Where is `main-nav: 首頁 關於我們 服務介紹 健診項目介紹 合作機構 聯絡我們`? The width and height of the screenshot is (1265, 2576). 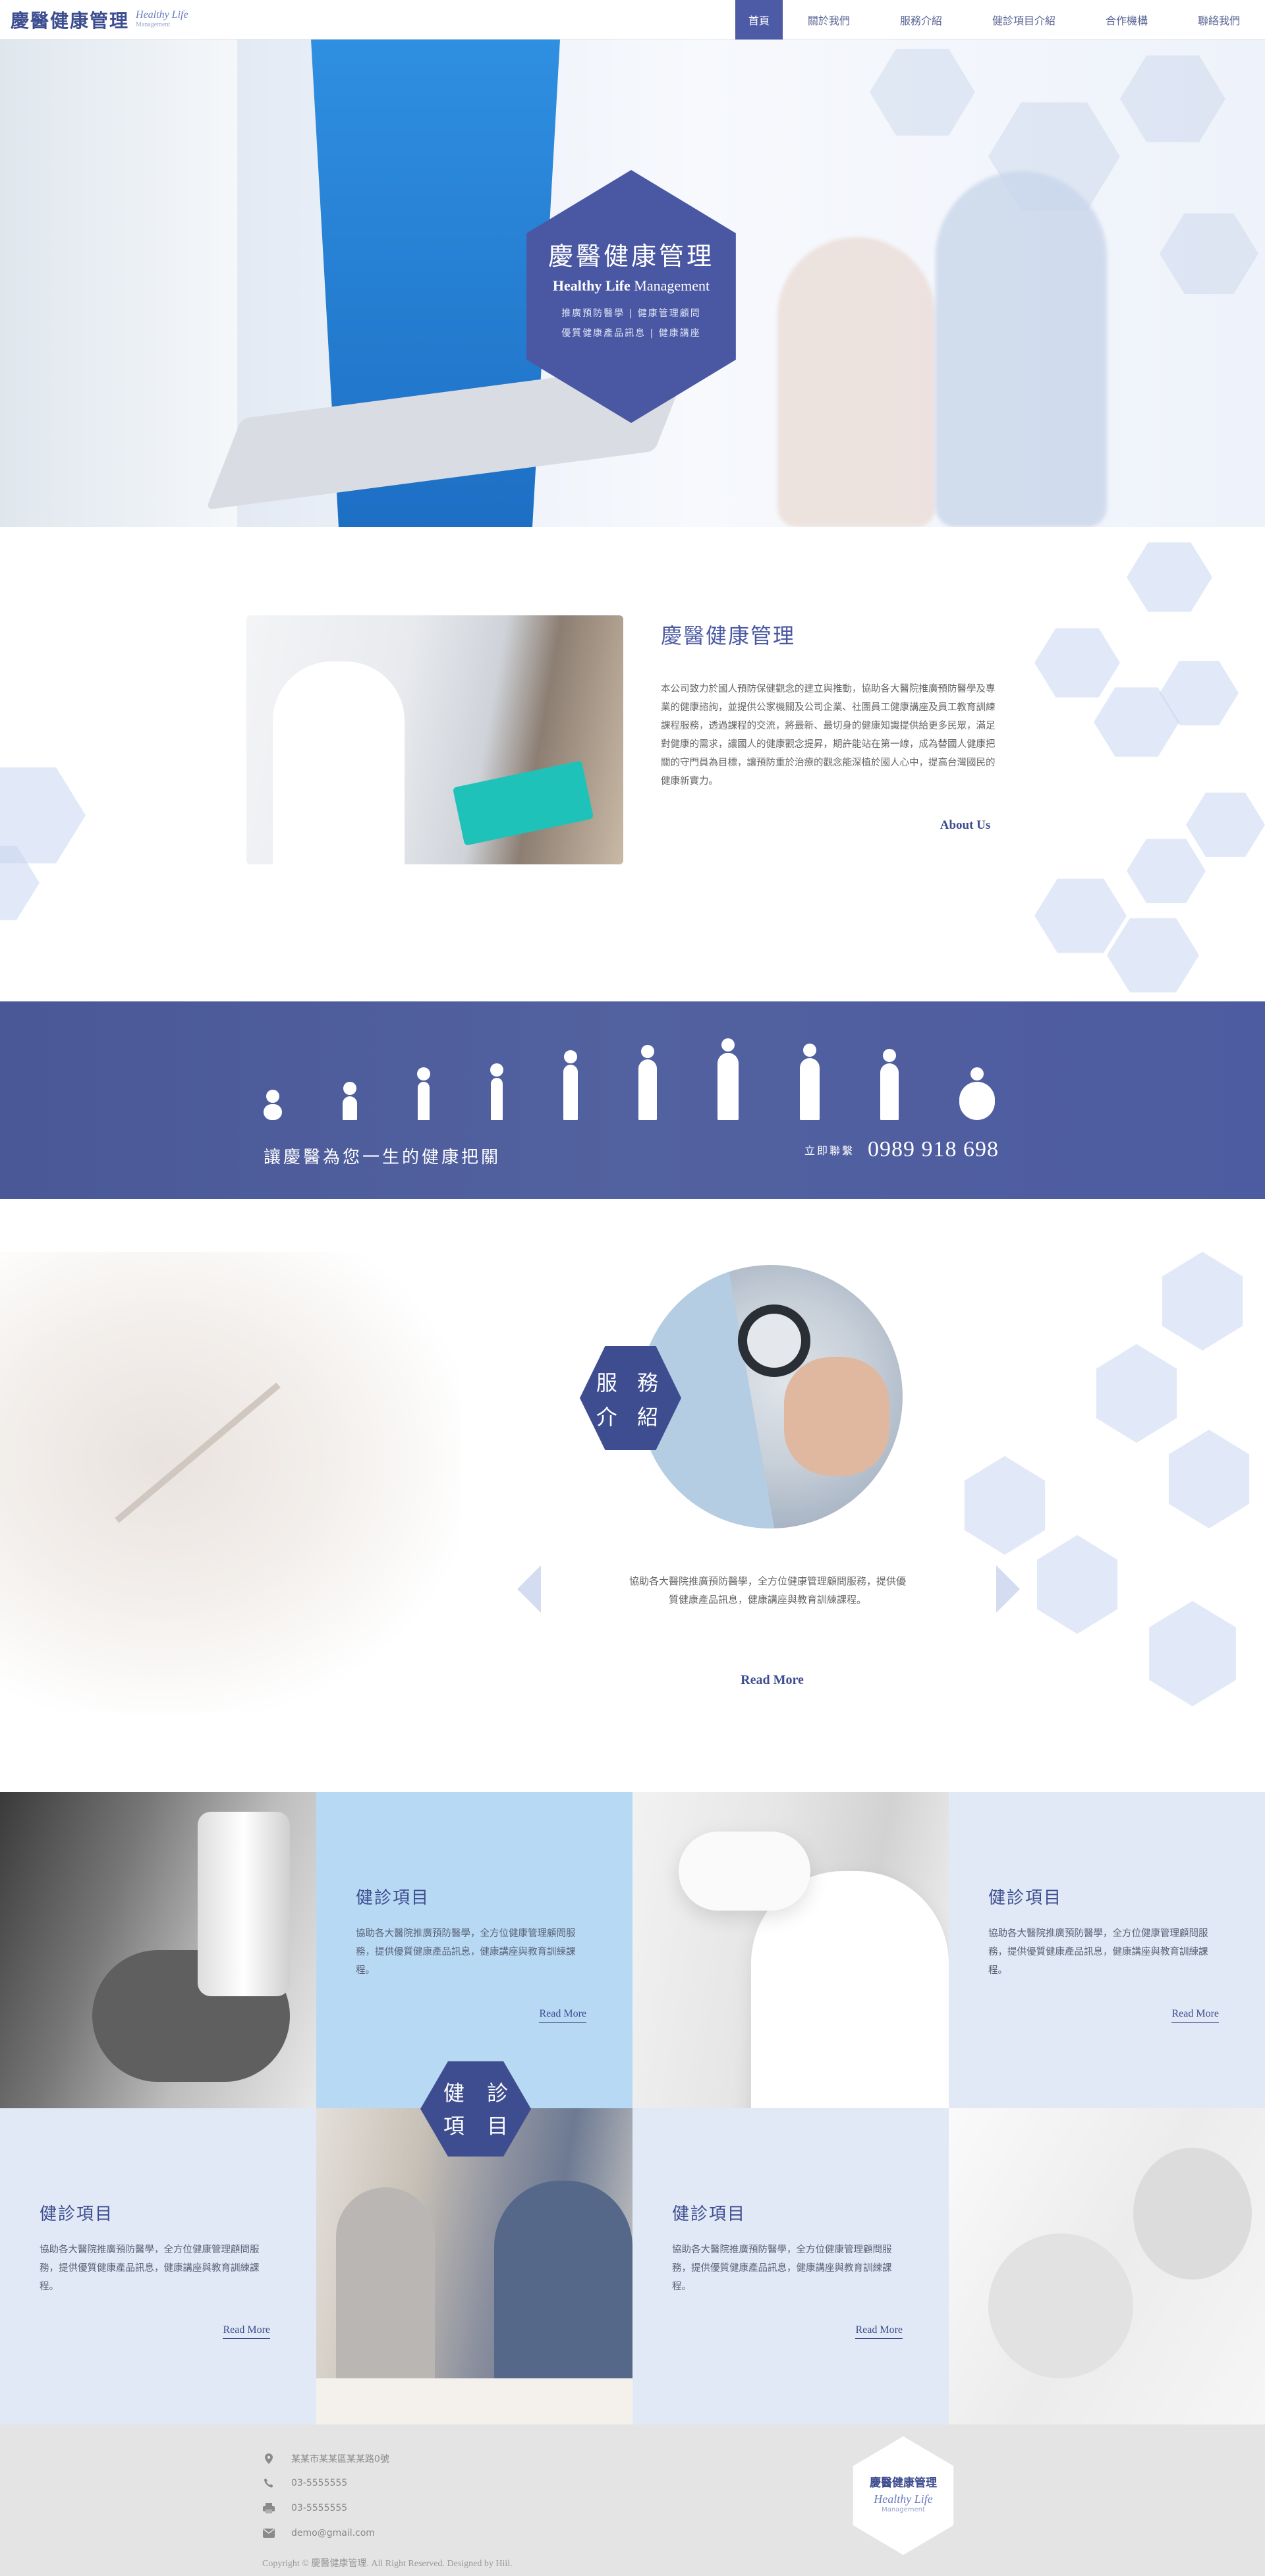
main-nav: 首頁 關於我們 服務介紹 健診項目介紹 合作機構 聯絡我們 is located at coordinates (1000, 20).